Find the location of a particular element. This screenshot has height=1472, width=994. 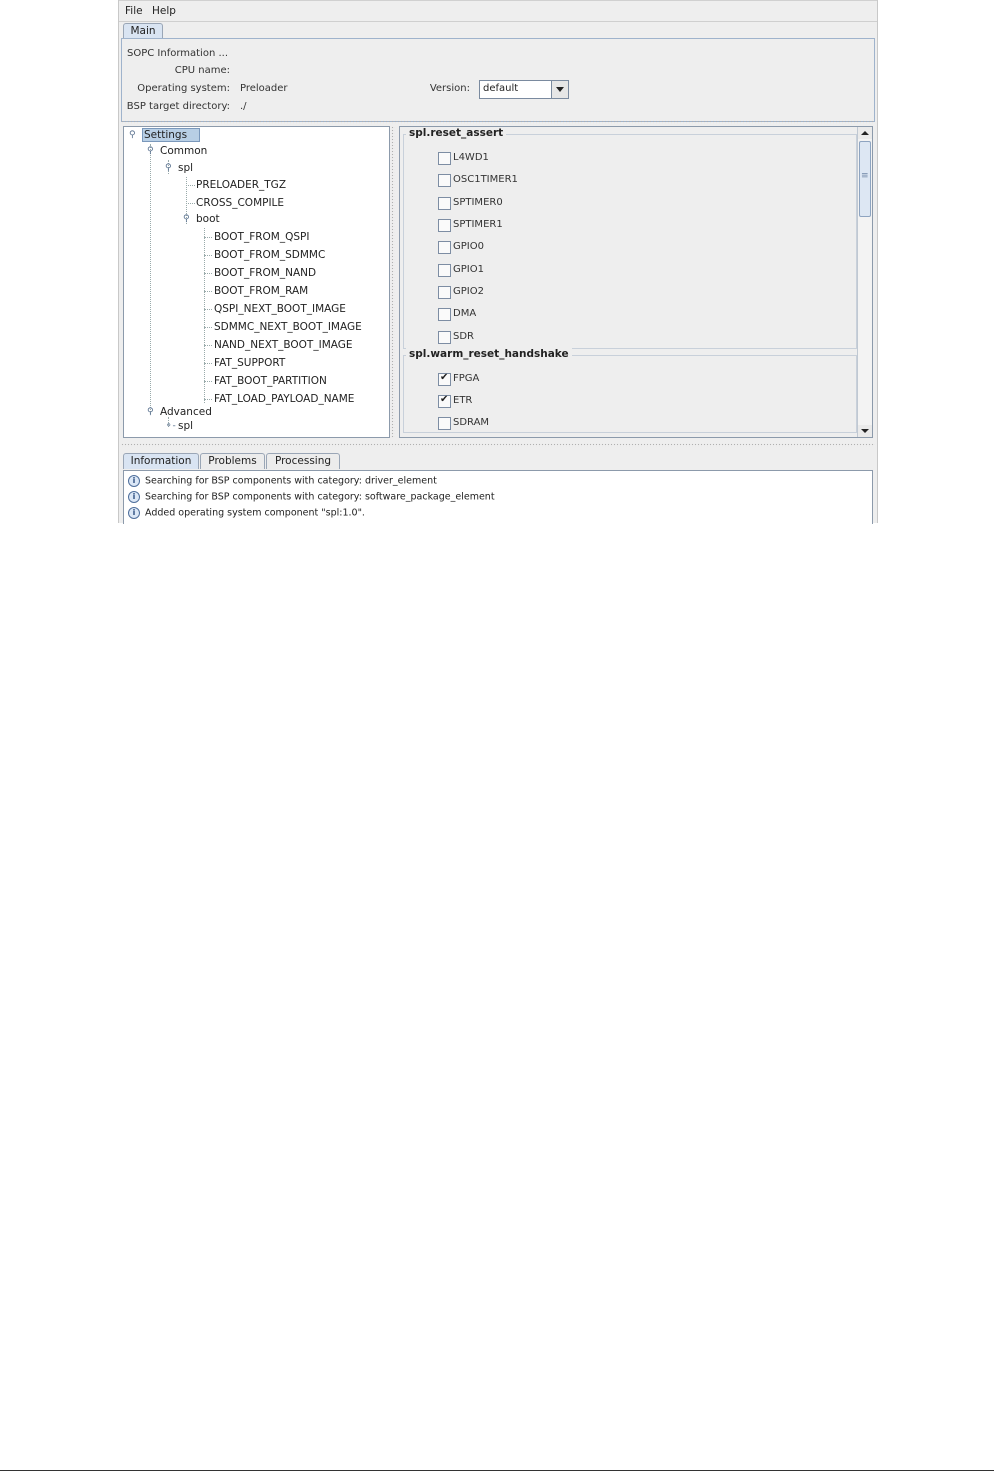

cpu-name-label: CPU name: is located at coordinates (202, 70).